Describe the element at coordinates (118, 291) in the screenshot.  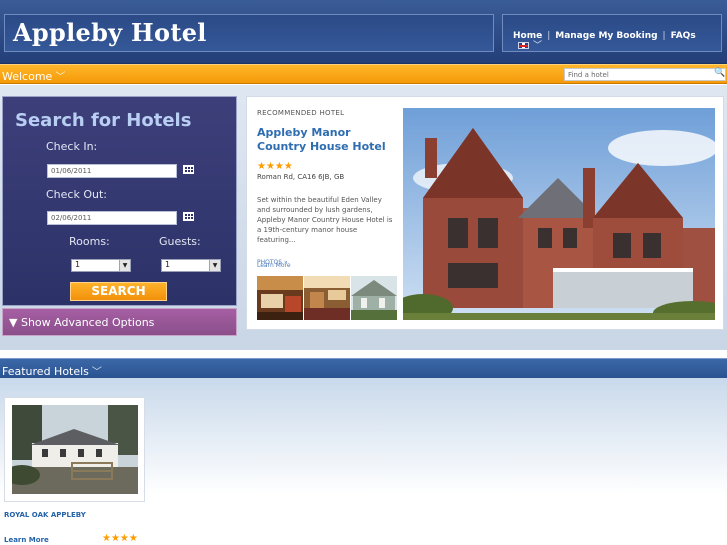
I see `search-button: SEARCH` at that location.